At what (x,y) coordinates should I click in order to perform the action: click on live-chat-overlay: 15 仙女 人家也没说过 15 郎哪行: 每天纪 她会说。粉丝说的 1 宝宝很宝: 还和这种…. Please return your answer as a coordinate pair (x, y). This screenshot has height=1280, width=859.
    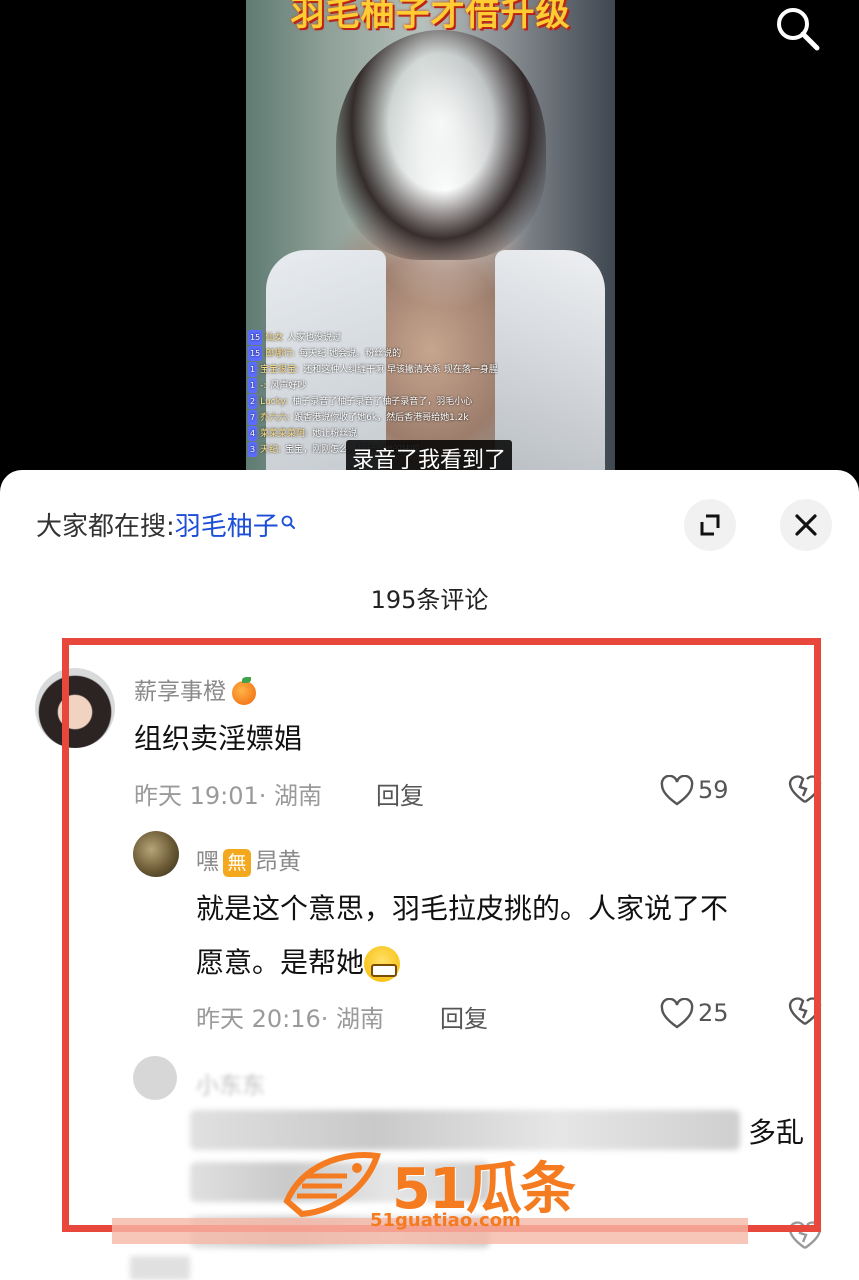
    Looking at the image, I should click on (373, 394).